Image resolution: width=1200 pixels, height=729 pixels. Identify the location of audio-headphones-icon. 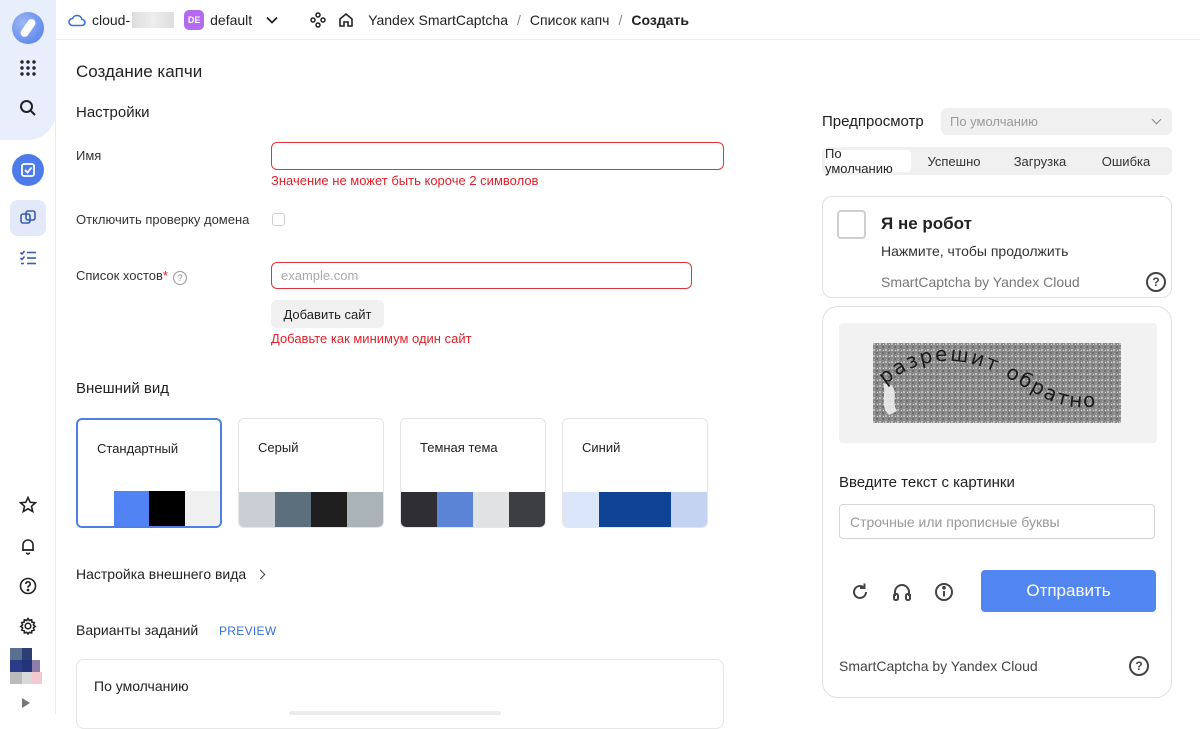
(902, 592).